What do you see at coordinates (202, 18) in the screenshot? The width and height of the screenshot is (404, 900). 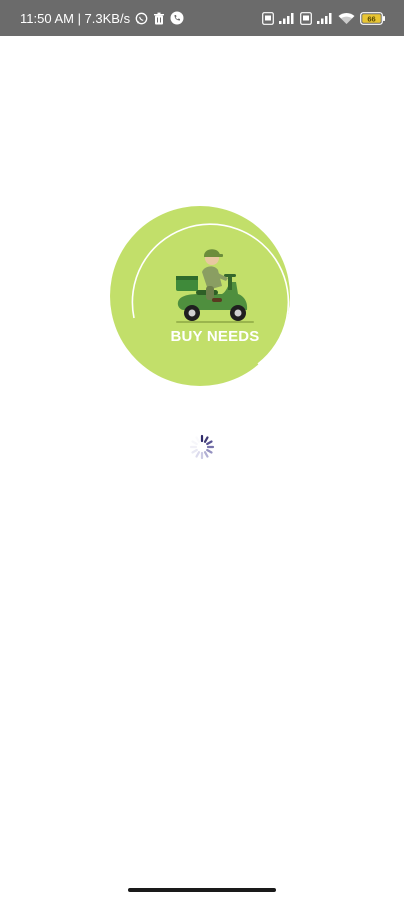 I see `status-bar: 11:50 AM | 7.3KB/s 66` at bounding box center [202, 18].